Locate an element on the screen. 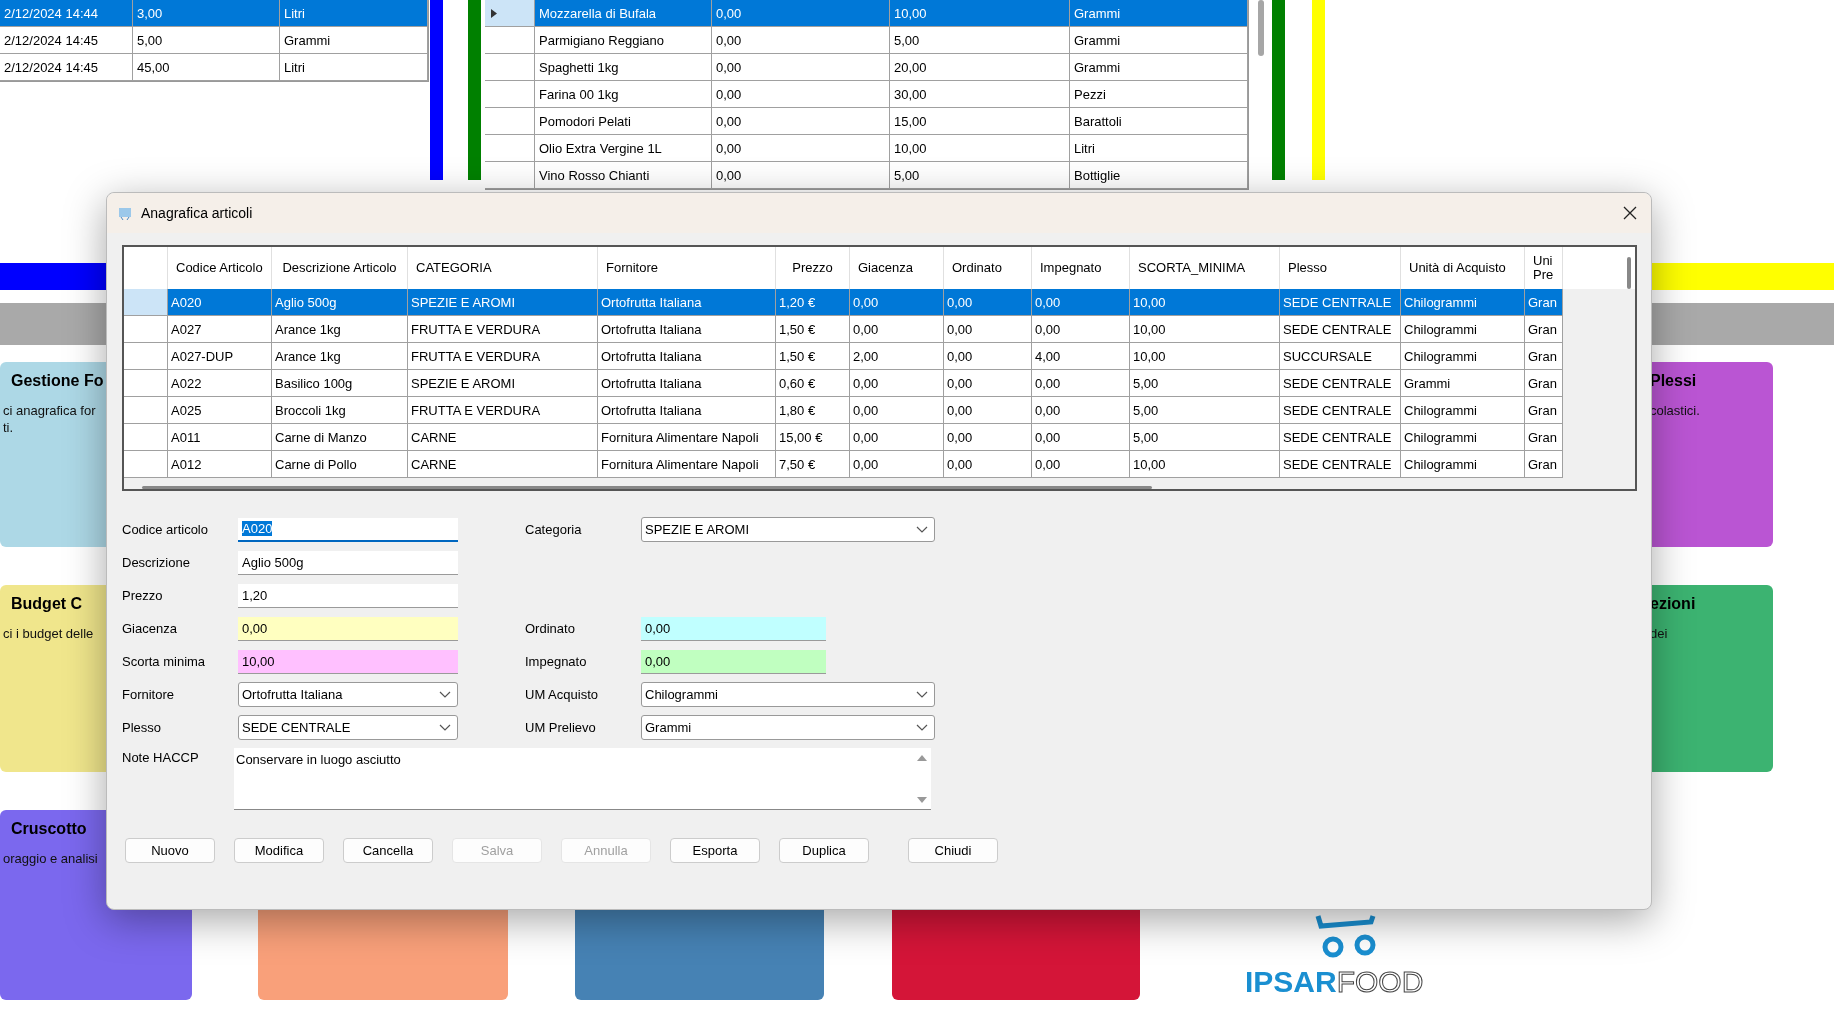 The height and width of the screenshot is (1011, 1834). input-field: 1,20 is located at coordinates (348, 595).